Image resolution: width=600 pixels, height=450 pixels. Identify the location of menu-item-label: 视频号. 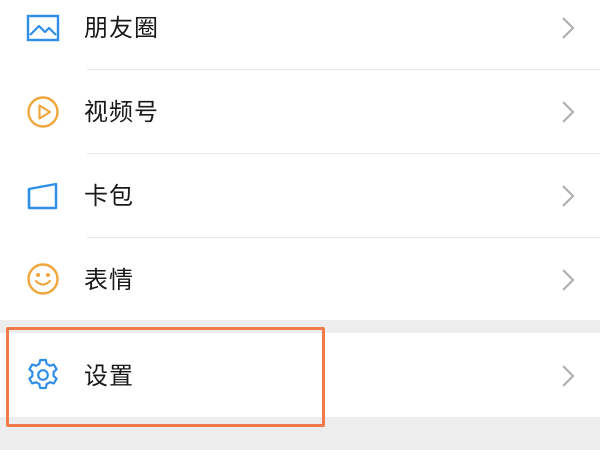
(121, 112).